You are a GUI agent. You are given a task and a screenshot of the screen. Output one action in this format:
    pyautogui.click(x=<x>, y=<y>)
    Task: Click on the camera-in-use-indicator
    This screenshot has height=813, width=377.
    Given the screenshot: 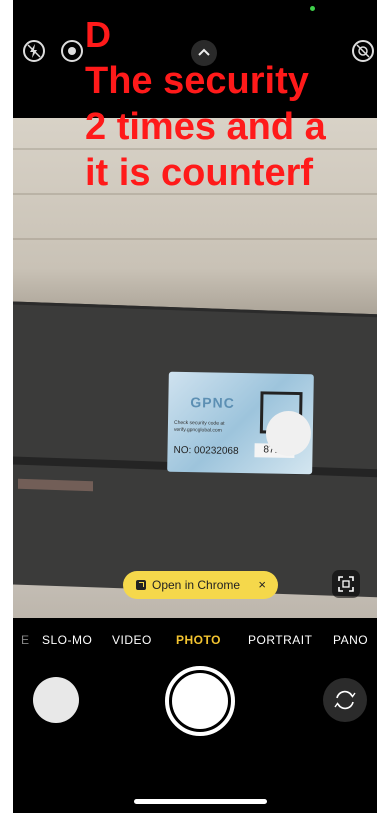 What is the action you would take?
    pyautogui.click(x=312, y=8)
    